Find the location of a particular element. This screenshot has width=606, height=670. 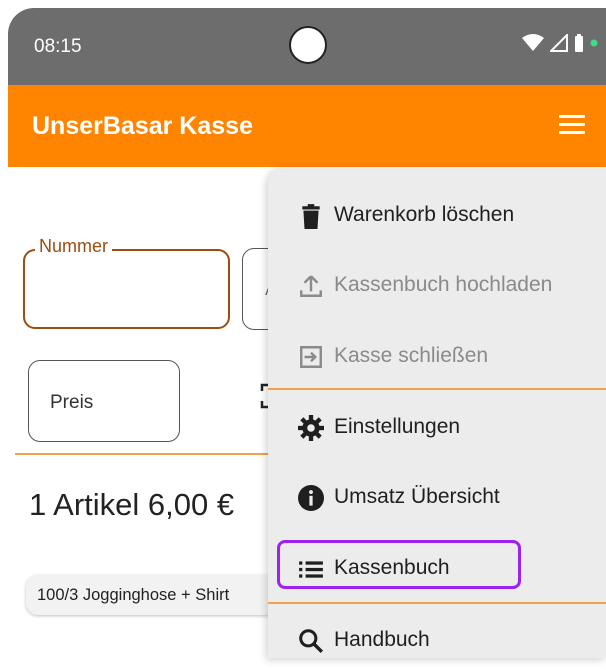

menu-item-label: Kasse schließen is located at coordinates (411, 355).